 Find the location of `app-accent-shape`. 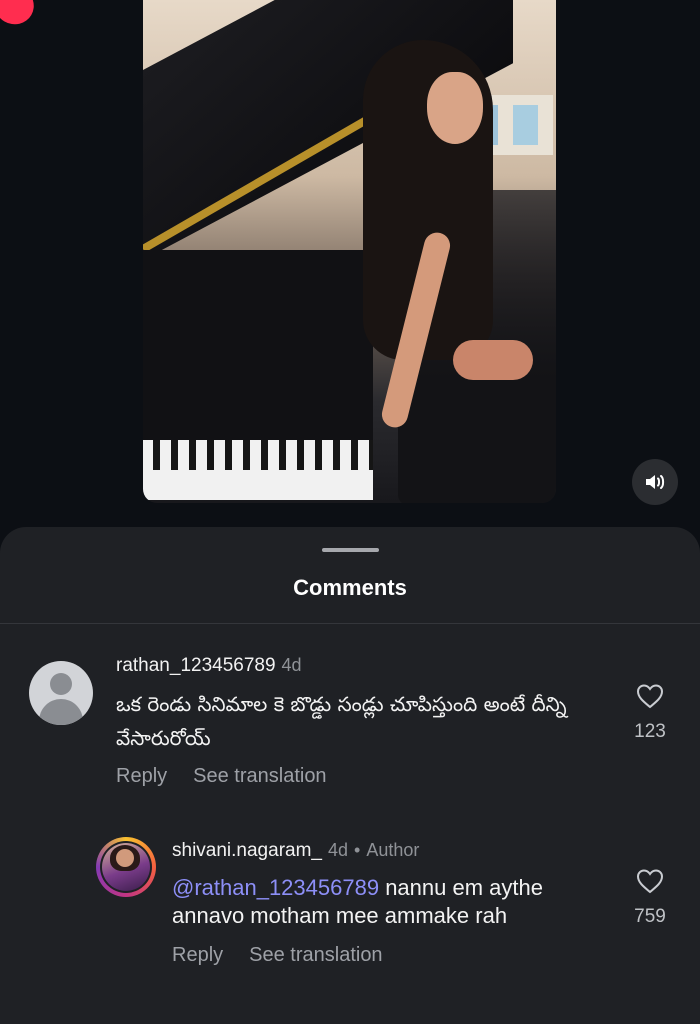

app-accent-shape is located at coordinates (20, 16).